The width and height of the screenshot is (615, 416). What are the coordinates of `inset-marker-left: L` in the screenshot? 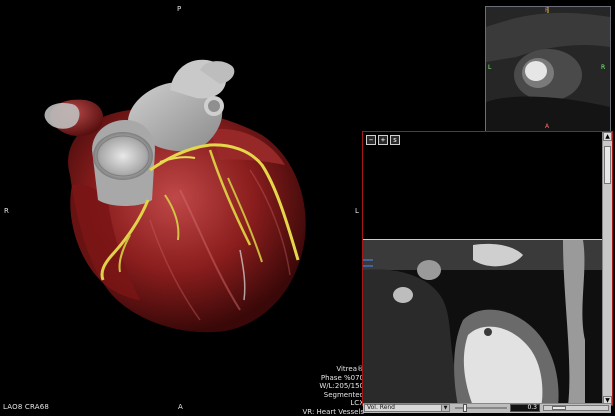 It's located at (489, 67).